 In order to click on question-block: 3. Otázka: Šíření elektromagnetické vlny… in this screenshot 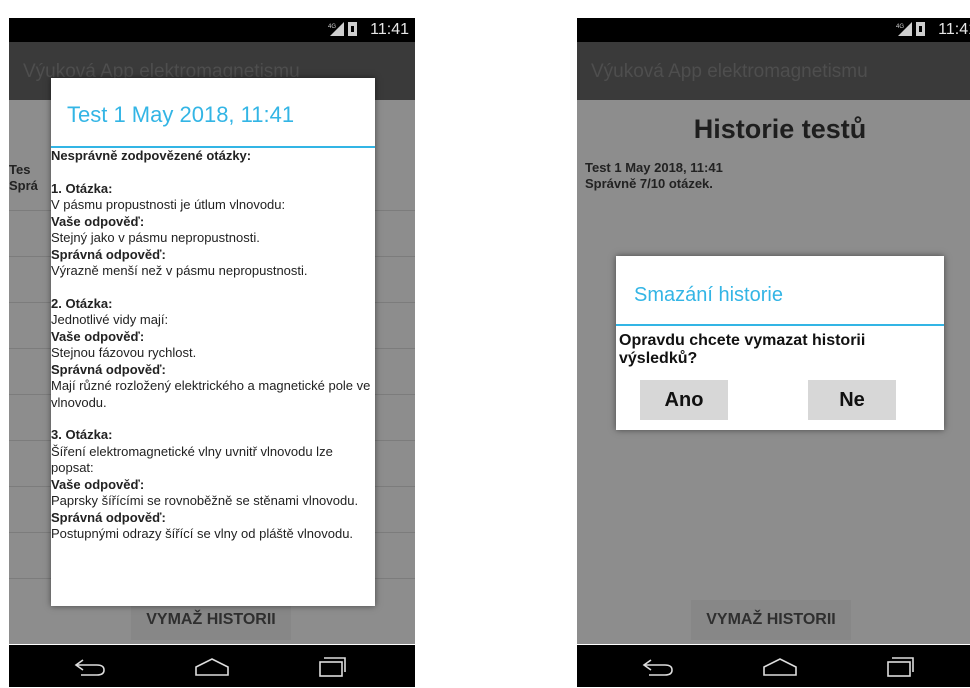, I will do `click(212, 485)`.